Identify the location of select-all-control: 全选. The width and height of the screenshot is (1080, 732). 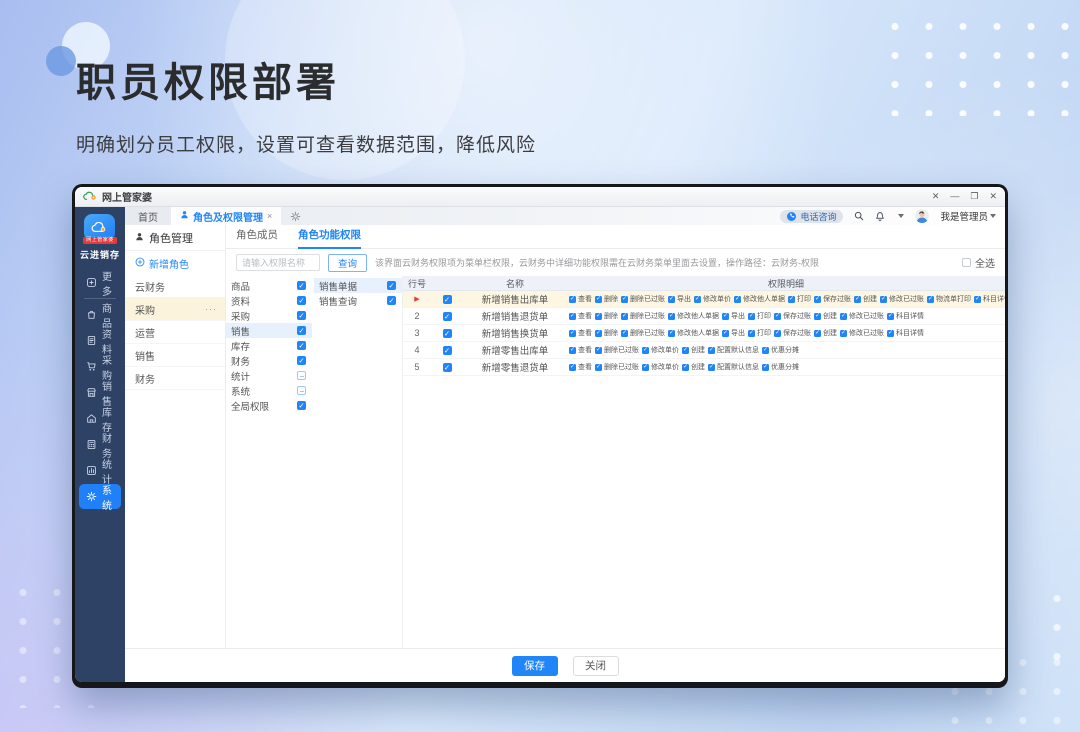
(978, 262).